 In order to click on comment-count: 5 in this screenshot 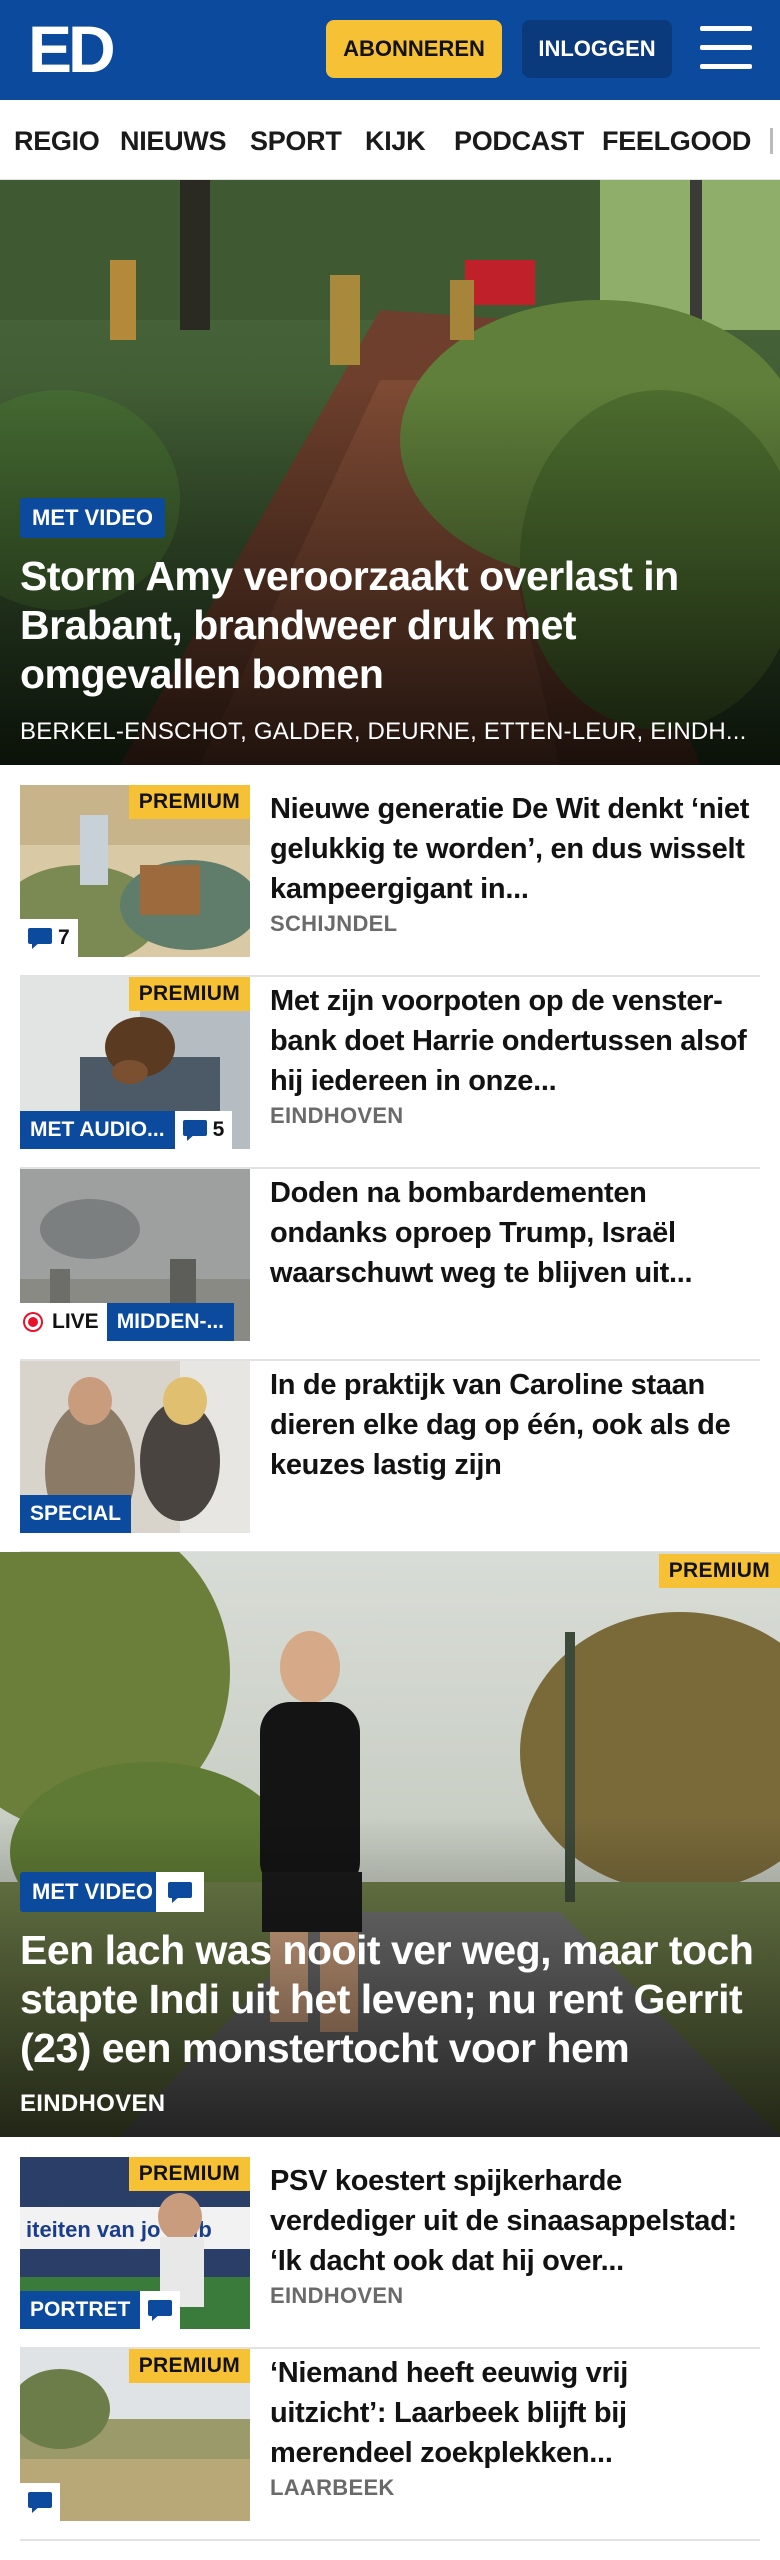, I will do `click(203, 1130)`.